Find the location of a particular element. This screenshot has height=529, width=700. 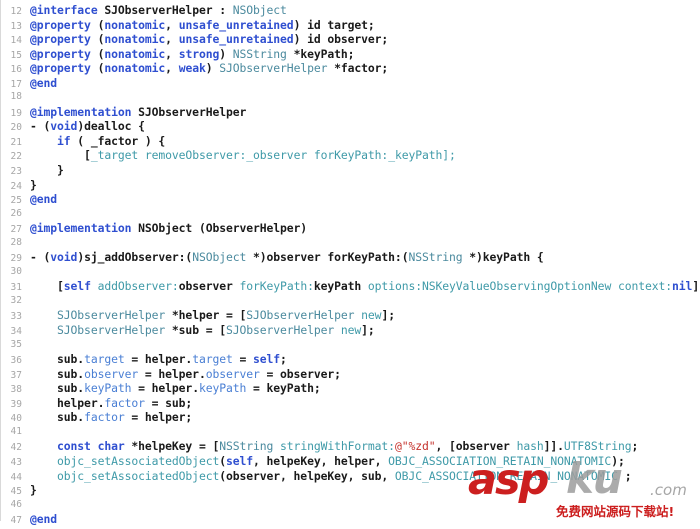

code-line: 35 is located at coordinates (350, 345).